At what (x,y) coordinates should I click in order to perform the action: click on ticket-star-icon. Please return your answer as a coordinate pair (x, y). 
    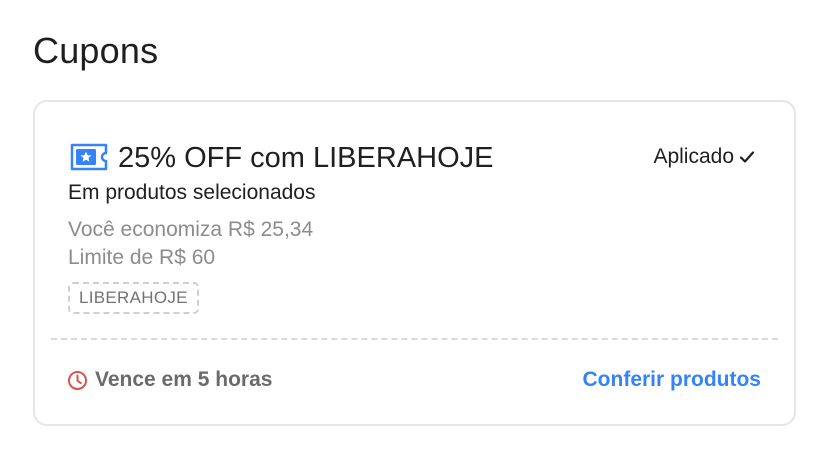
    Looking at the image, I should click on (89, 157).